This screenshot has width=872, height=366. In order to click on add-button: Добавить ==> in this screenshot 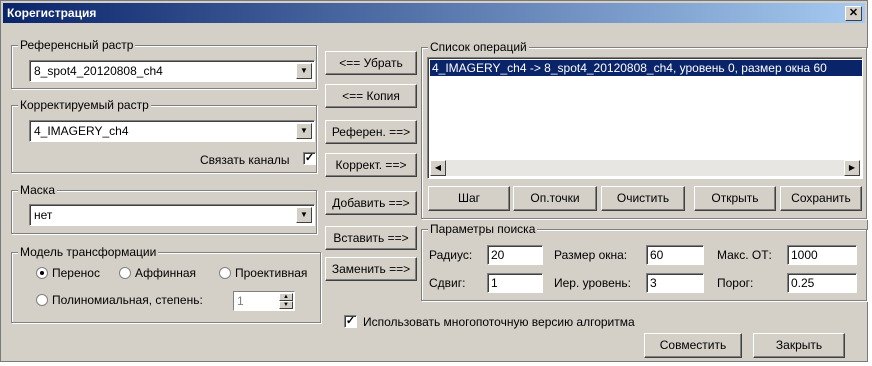, I will do `click(371, 203)`.